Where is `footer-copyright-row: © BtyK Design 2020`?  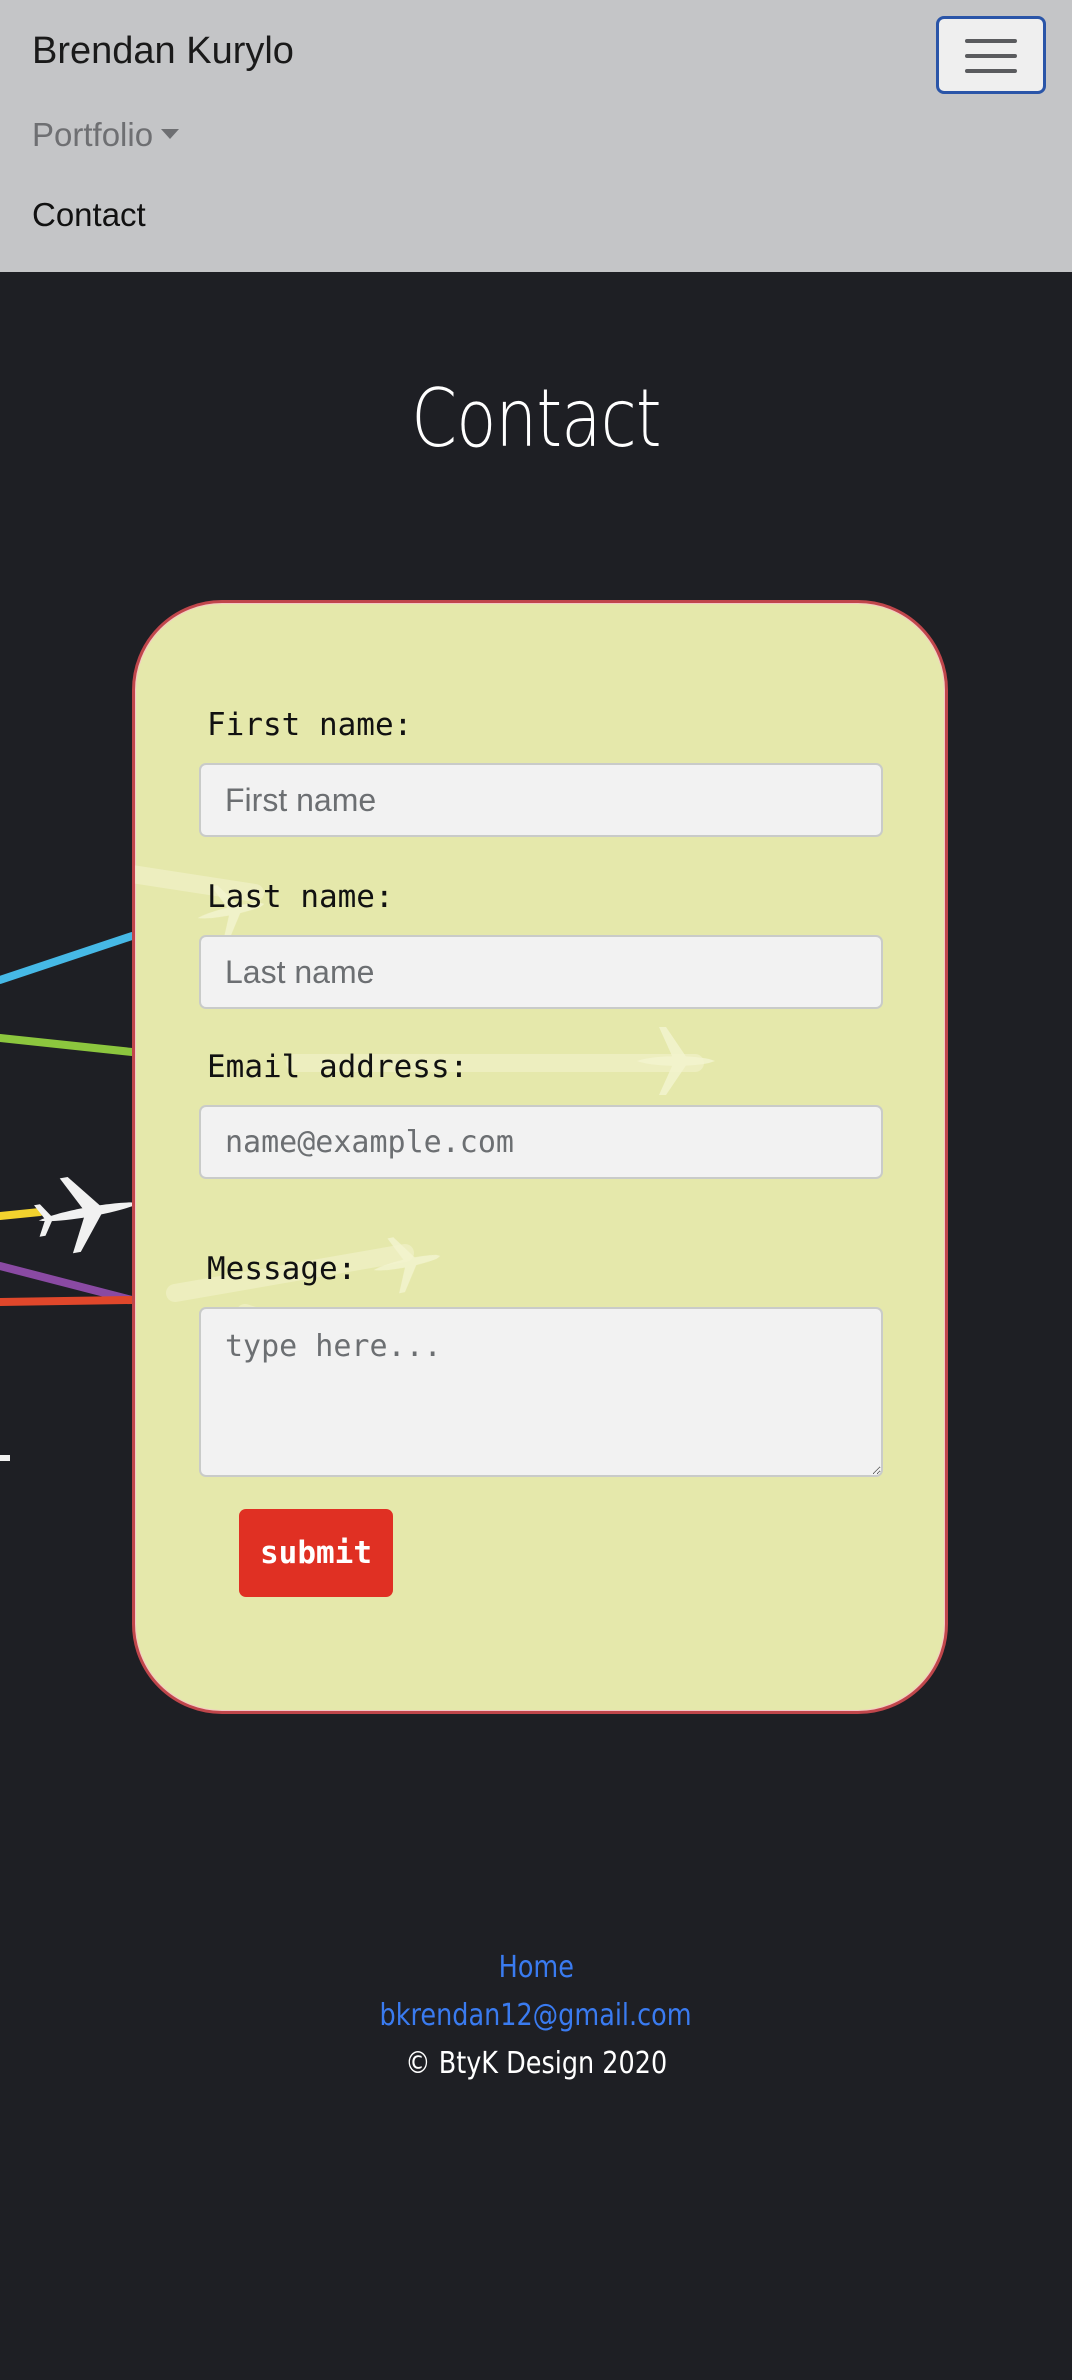
footer-copyright-row: © BtyK Design 2020 is located at coordinates (536, 2063).